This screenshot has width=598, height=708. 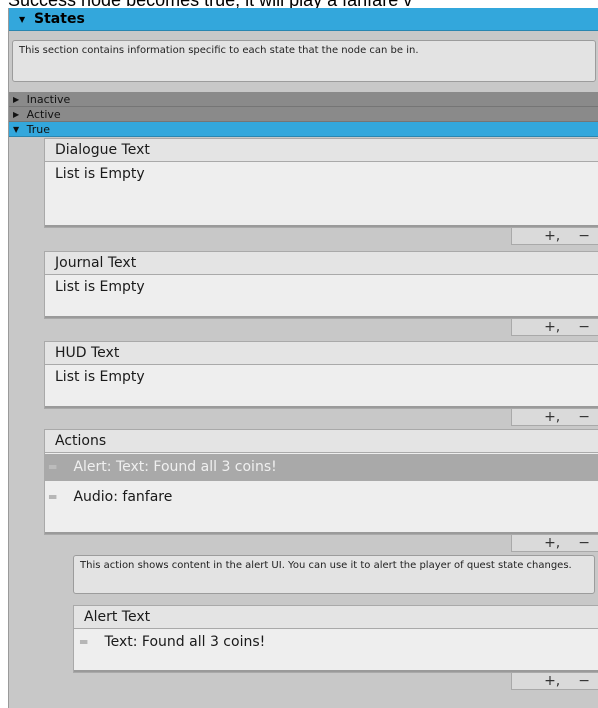 I want to click on hud-remove-button: −, so click(x=584, y=417).